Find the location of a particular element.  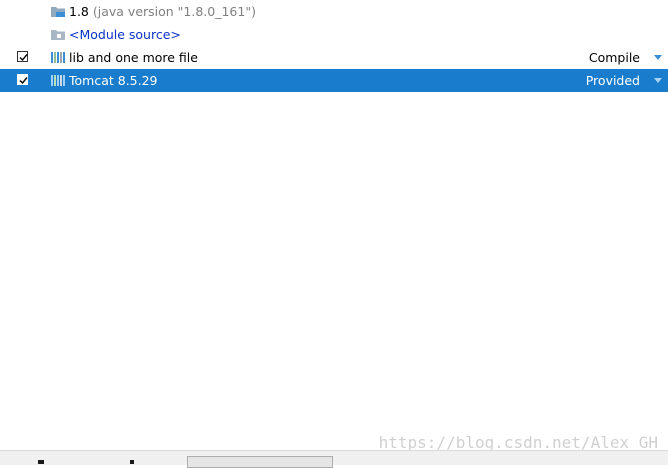

export-checkbox-lib is located at coordinates (22, 56).